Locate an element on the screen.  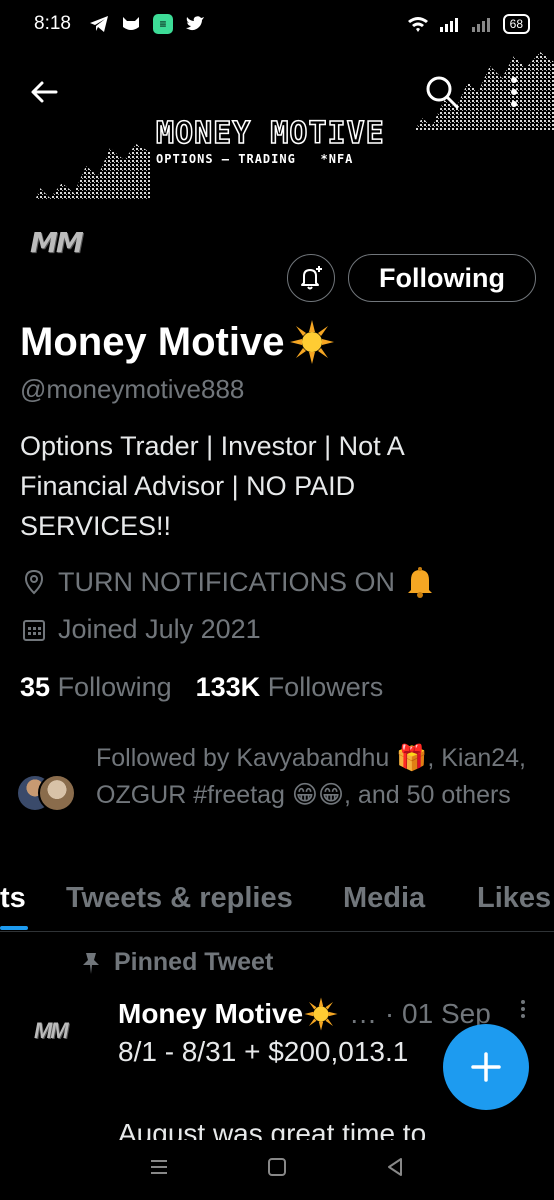
followers-count-link: 133K Followers is located at coordinates (290, 687).